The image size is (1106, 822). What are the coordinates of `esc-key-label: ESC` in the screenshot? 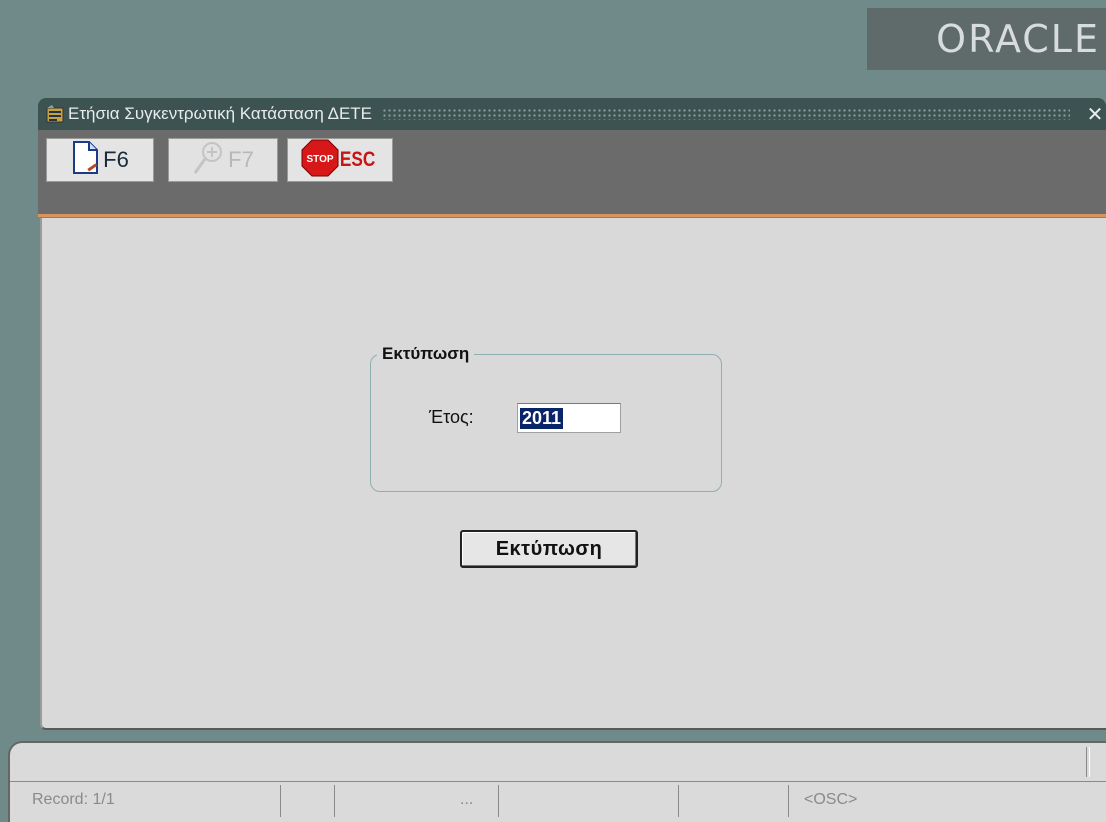 It's located at (358, 159).